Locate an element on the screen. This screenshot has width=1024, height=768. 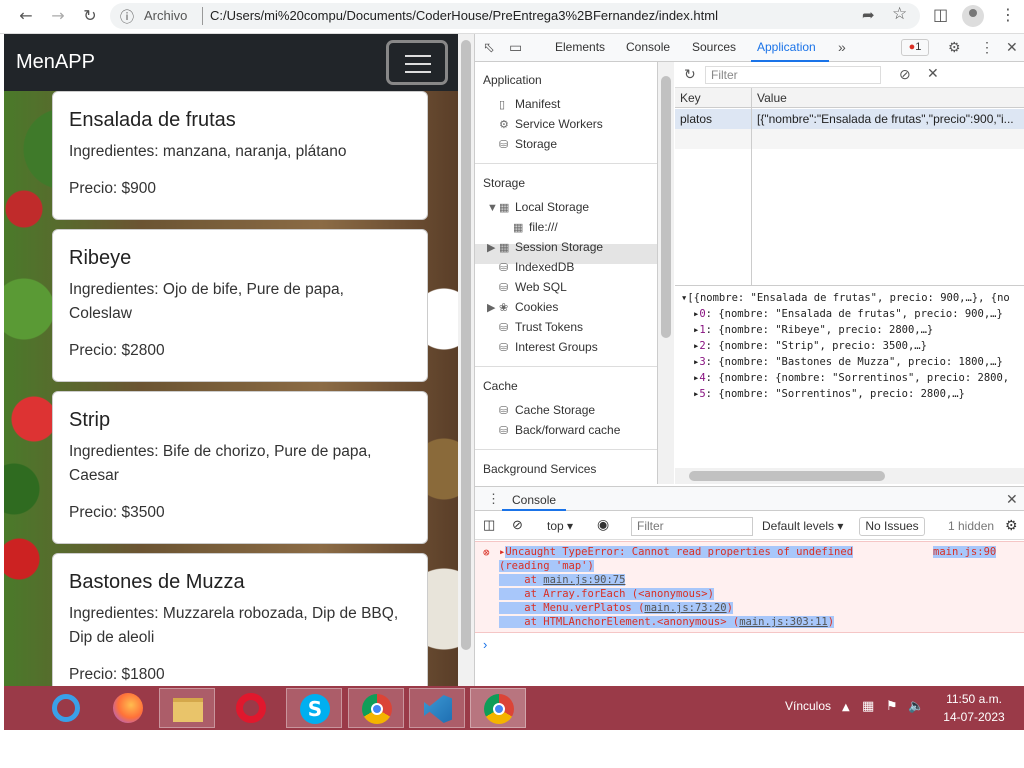
clear-console-icon: ⊘ is located at coordinates (517, 525).